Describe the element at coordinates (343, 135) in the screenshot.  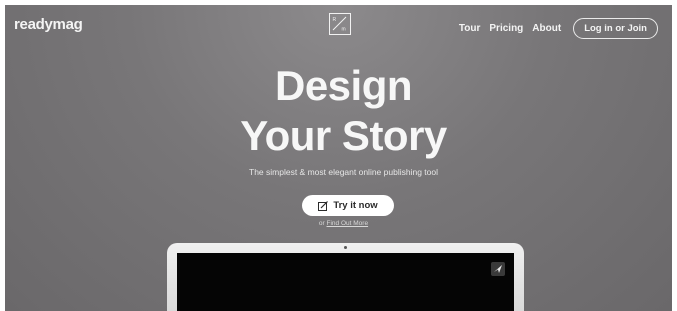
I see `hero-title-line-2: Your Story` at that location.